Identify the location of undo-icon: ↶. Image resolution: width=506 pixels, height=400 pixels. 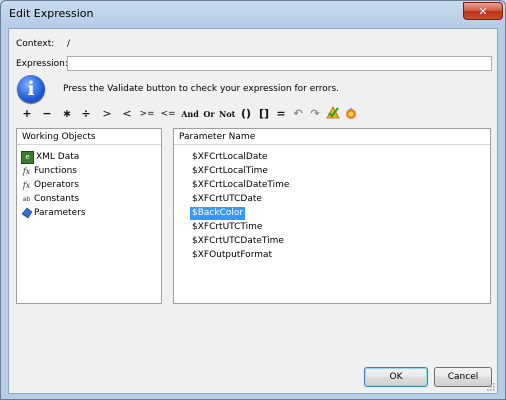
(298, 114).